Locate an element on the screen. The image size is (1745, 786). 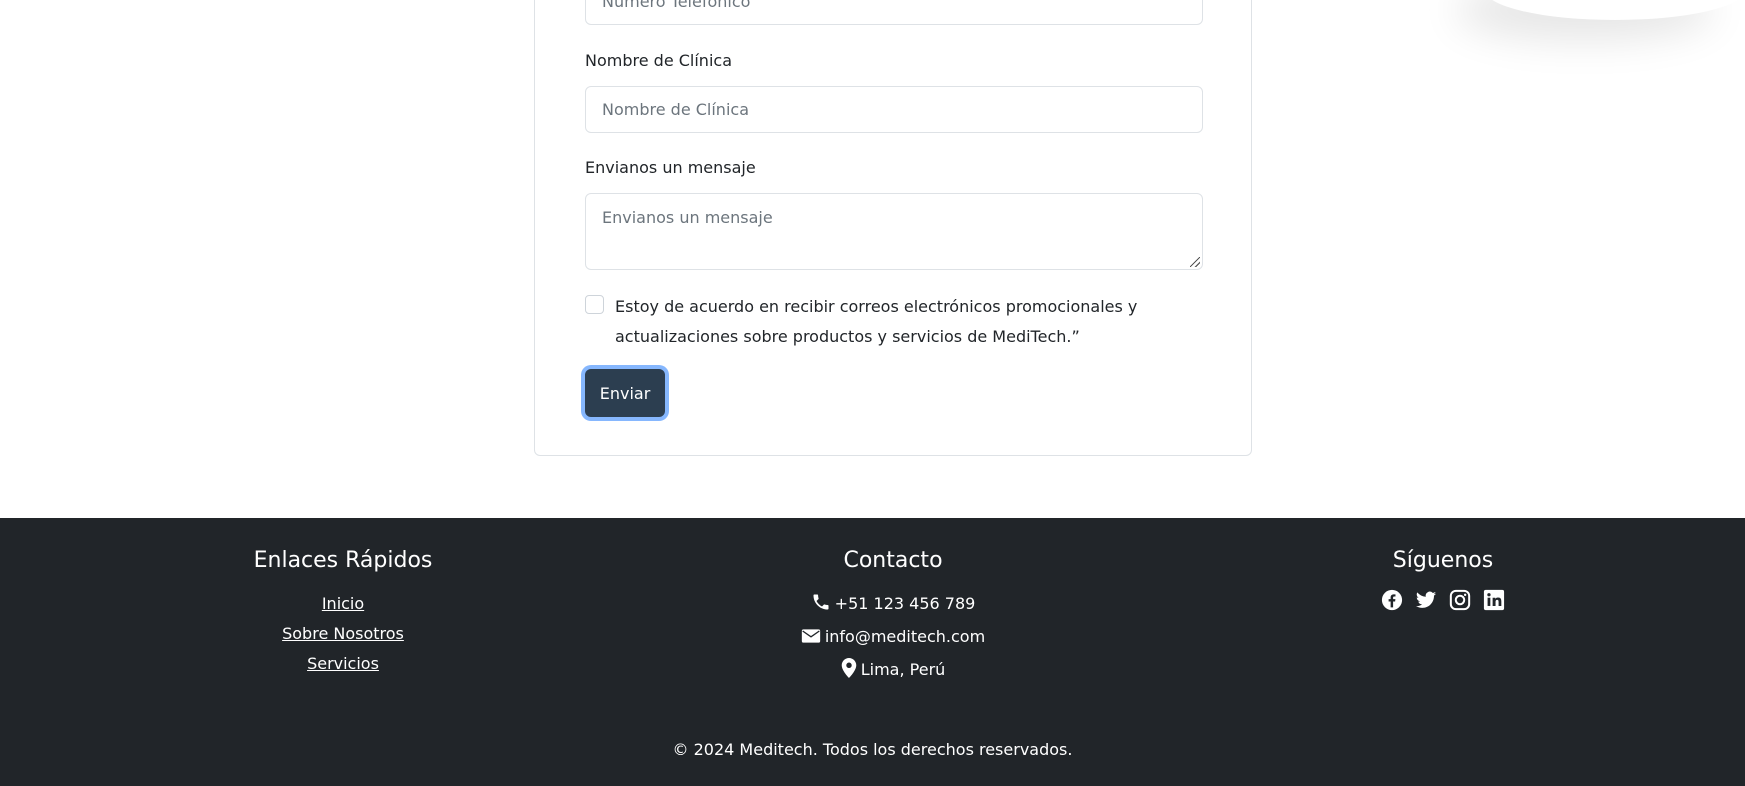
contact-email-text: info@meditech.com is located at coordinates (905, 636).